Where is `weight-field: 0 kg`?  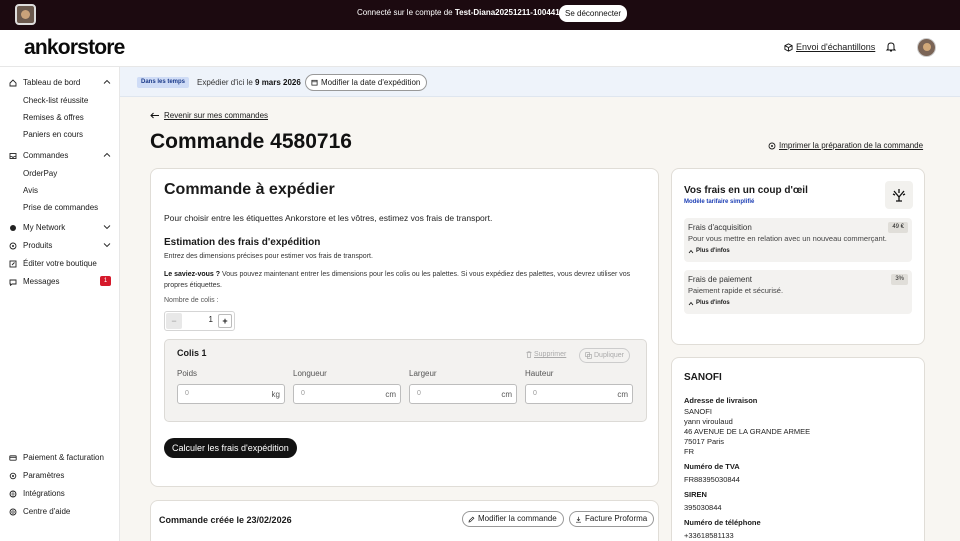
weight-field: 0 kg is located at coordinates (231, 394).